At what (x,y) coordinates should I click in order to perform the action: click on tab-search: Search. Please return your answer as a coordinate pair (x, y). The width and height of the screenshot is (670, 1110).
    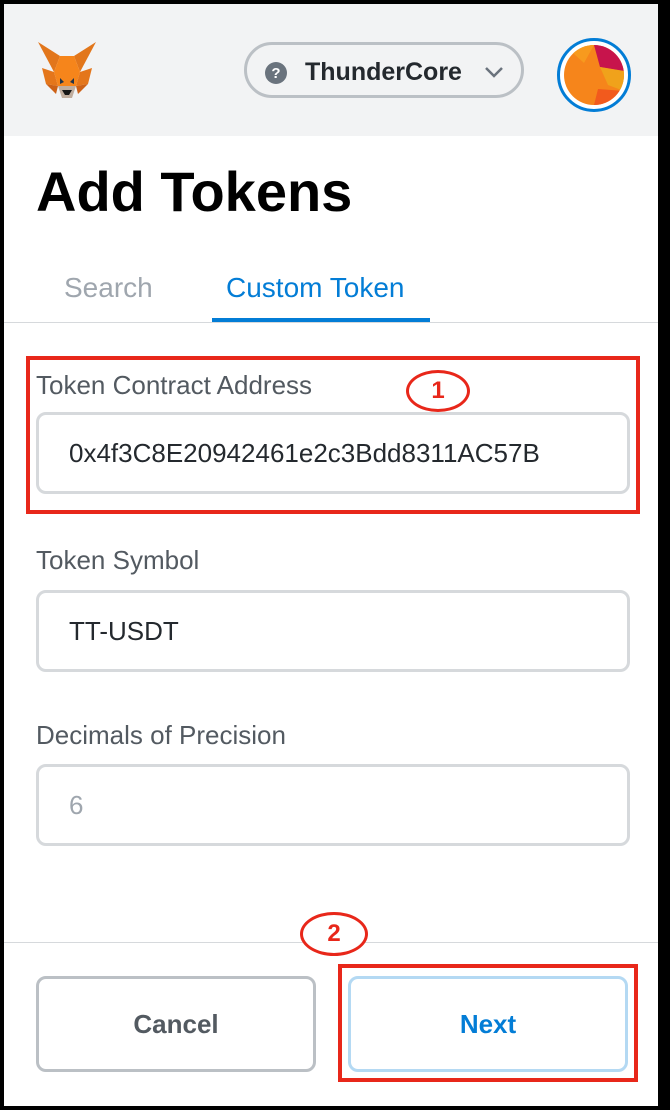
    Looking at the image, I should click on (108, 288).